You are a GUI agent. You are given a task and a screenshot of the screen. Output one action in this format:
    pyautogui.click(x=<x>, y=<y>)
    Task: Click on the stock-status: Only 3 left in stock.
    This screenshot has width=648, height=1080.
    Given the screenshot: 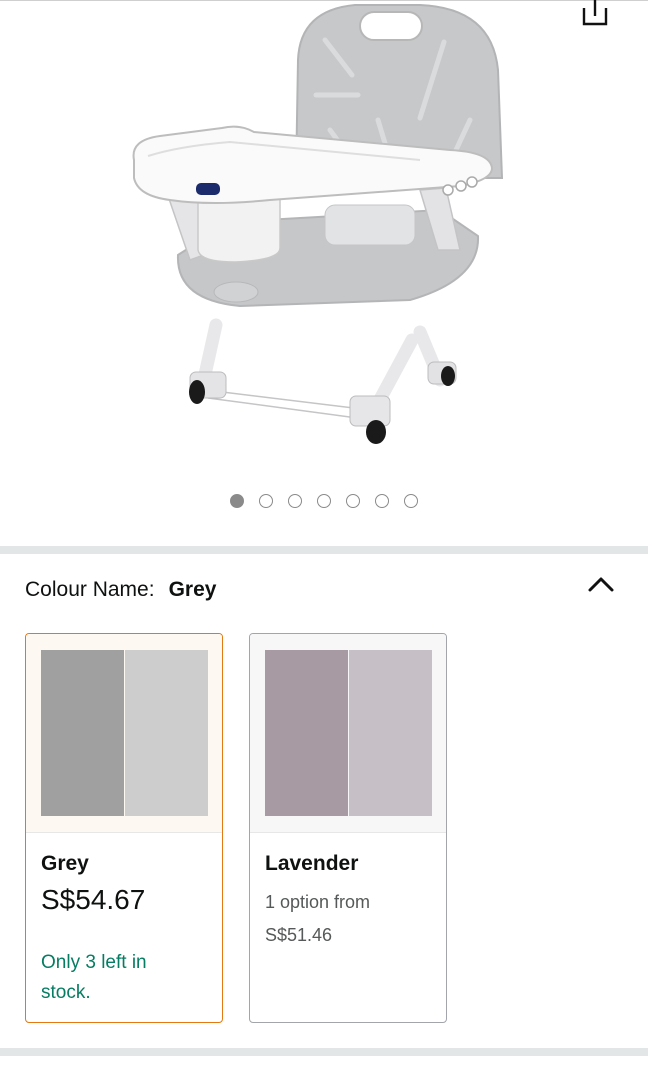 What is the action you would take?
    pyautogui.click(x=94, y=977)
    